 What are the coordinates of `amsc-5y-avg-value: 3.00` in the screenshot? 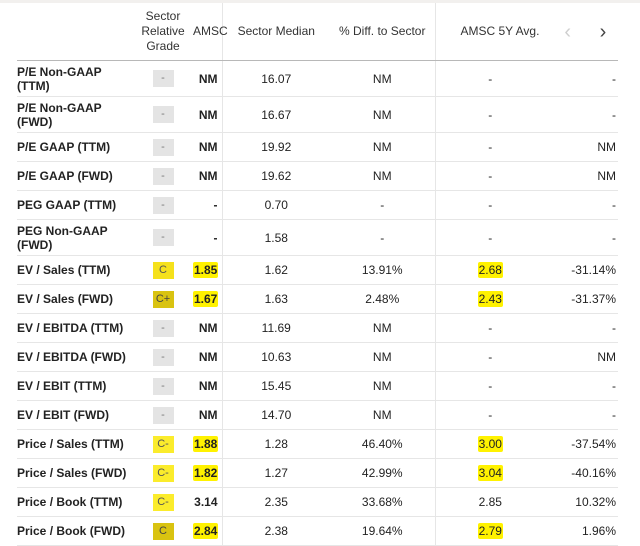 It's located at (490, 444).